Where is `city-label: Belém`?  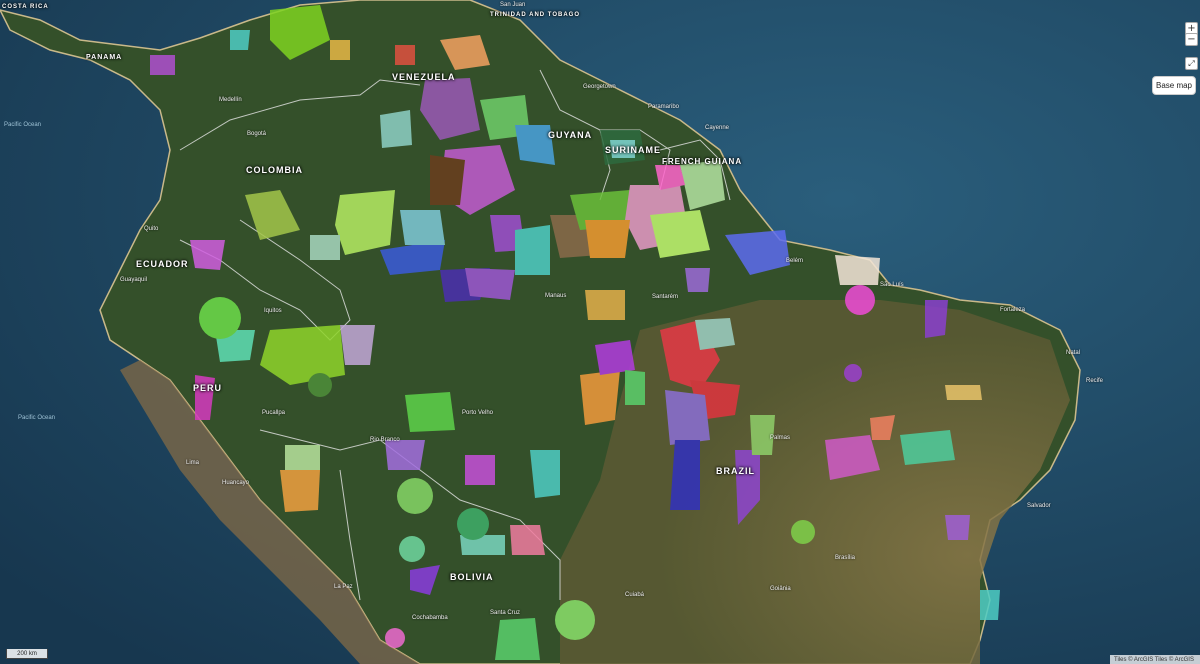
city-label: Belém is located at coordinates (795, 261).